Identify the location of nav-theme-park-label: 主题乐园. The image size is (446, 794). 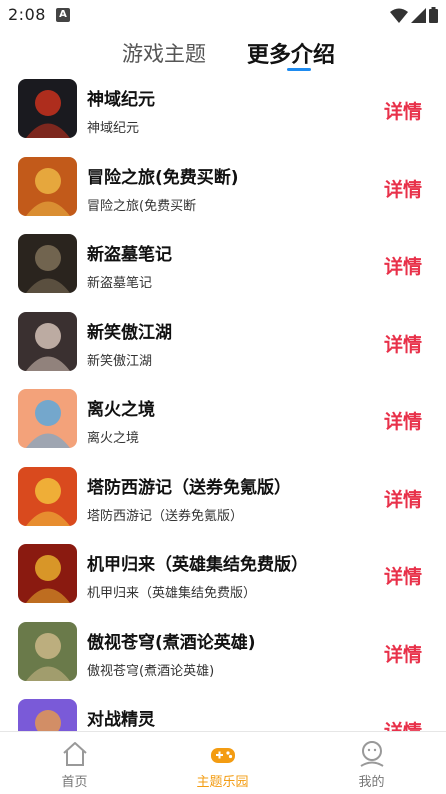
(222, 782).